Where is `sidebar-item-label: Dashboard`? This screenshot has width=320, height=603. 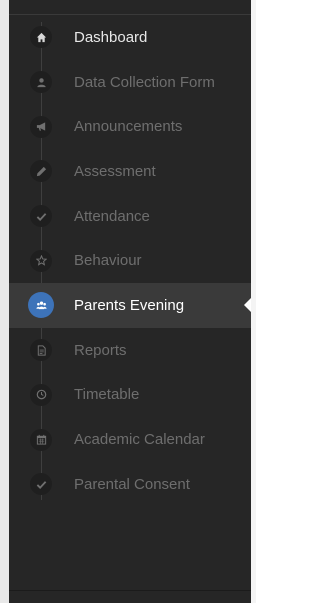
sidebar-item-label: Dashboard is located at coordinates (111, 37).